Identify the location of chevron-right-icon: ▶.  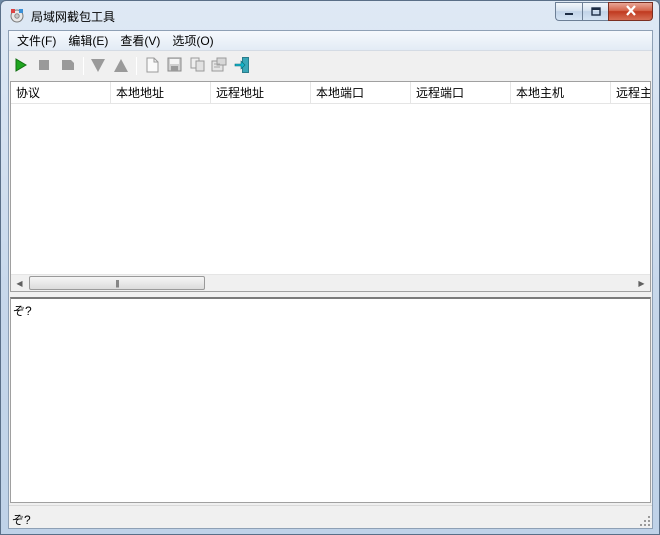
(641, 283).